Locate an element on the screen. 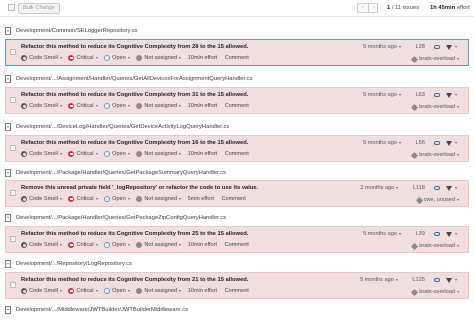  critical-icon is located at coordinates (71, 245).